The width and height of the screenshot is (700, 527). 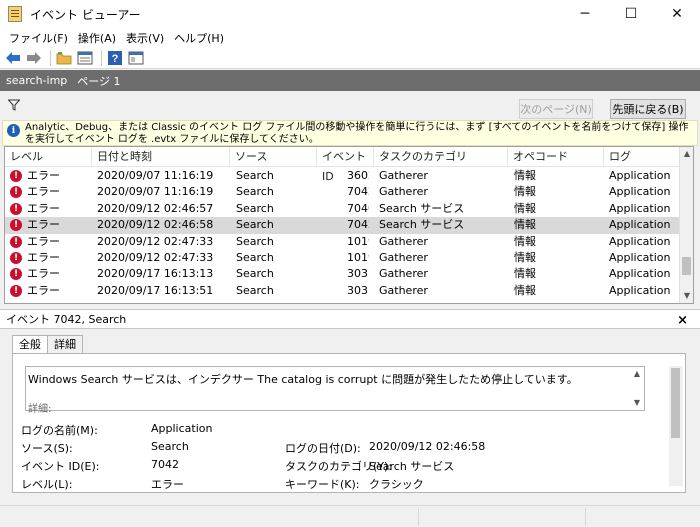 I want to click on first-page-button: 先頭に戻る(B), so click(x=648, y=109).